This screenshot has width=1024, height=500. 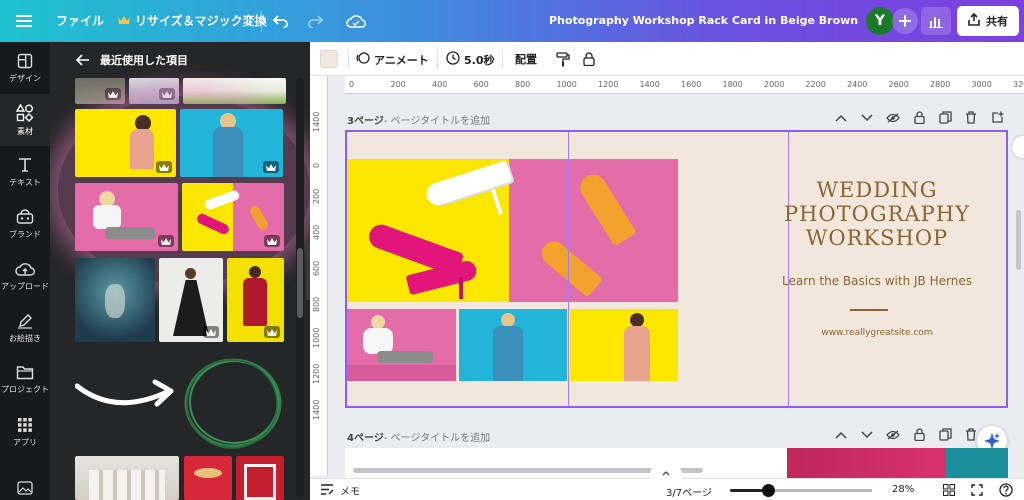 What do you see at coordinates (25, 380) in the screenshot?
I see `rail-item-projects: プロジェクト` at bounding box center [25, 380].